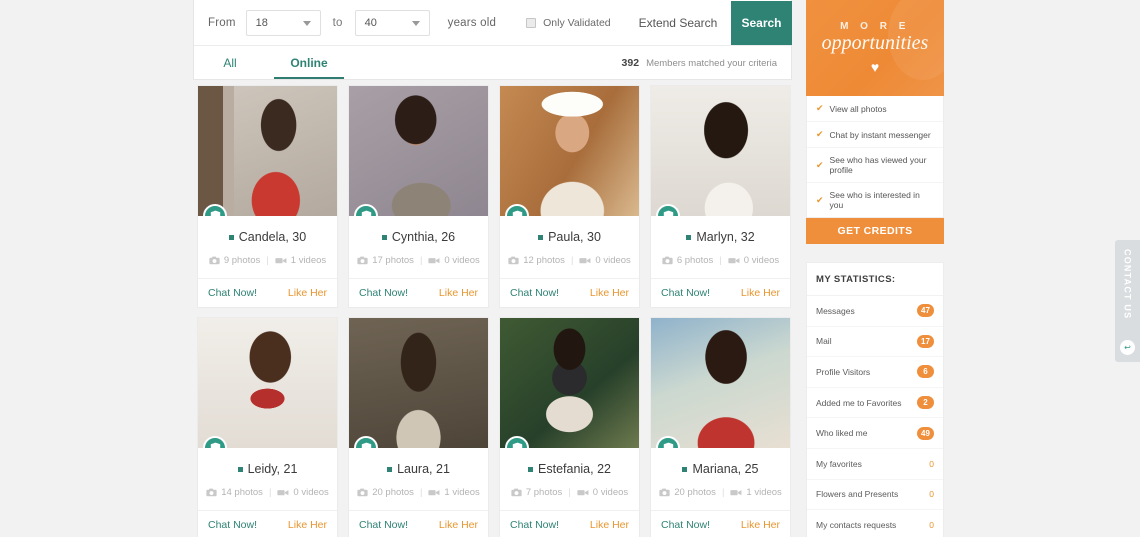  Describe the element at coordinates (875, 231) in the screenshot. I see `get-credits-button: GET CREDITS` at that location.